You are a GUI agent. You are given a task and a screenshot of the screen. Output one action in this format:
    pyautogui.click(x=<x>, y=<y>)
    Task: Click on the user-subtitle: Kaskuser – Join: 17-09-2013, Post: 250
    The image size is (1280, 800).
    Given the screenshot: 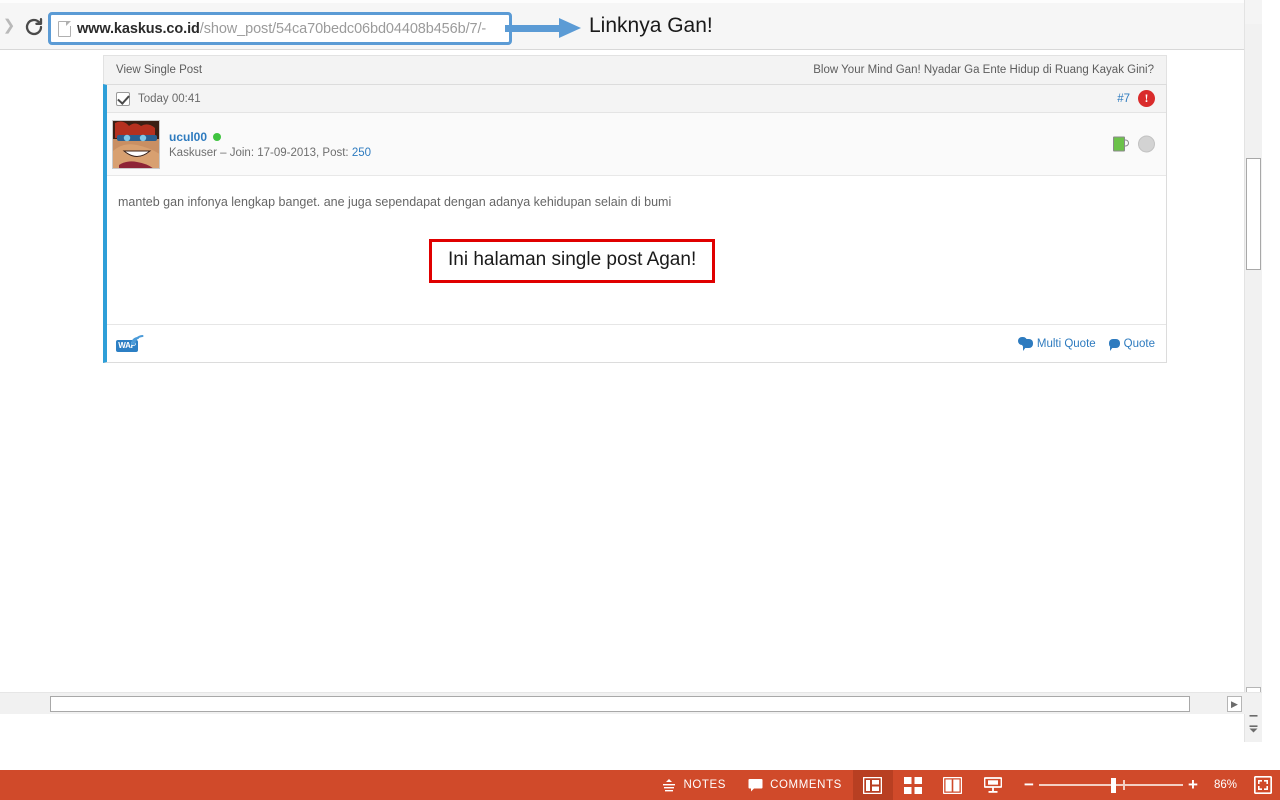 What is the action you would take?
    pyautogui.click(x=270, y=153)
    